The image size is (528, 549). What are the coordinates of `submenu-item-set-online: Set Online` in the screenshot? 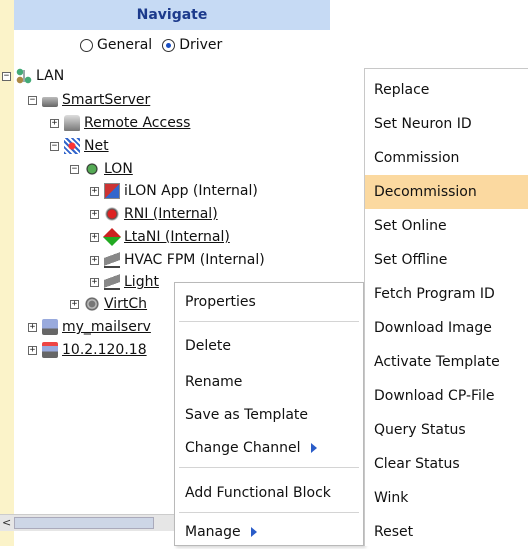 It's located at (446, 226).